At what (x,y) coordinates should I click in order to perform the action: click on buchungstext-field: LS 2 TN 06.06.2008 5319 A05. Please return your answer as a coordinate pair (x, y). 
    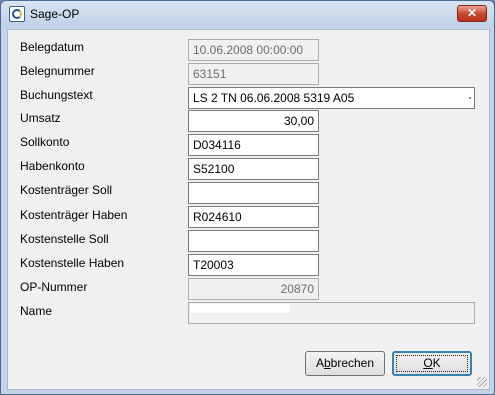
    Looking at the image, I should click on (331, 98).